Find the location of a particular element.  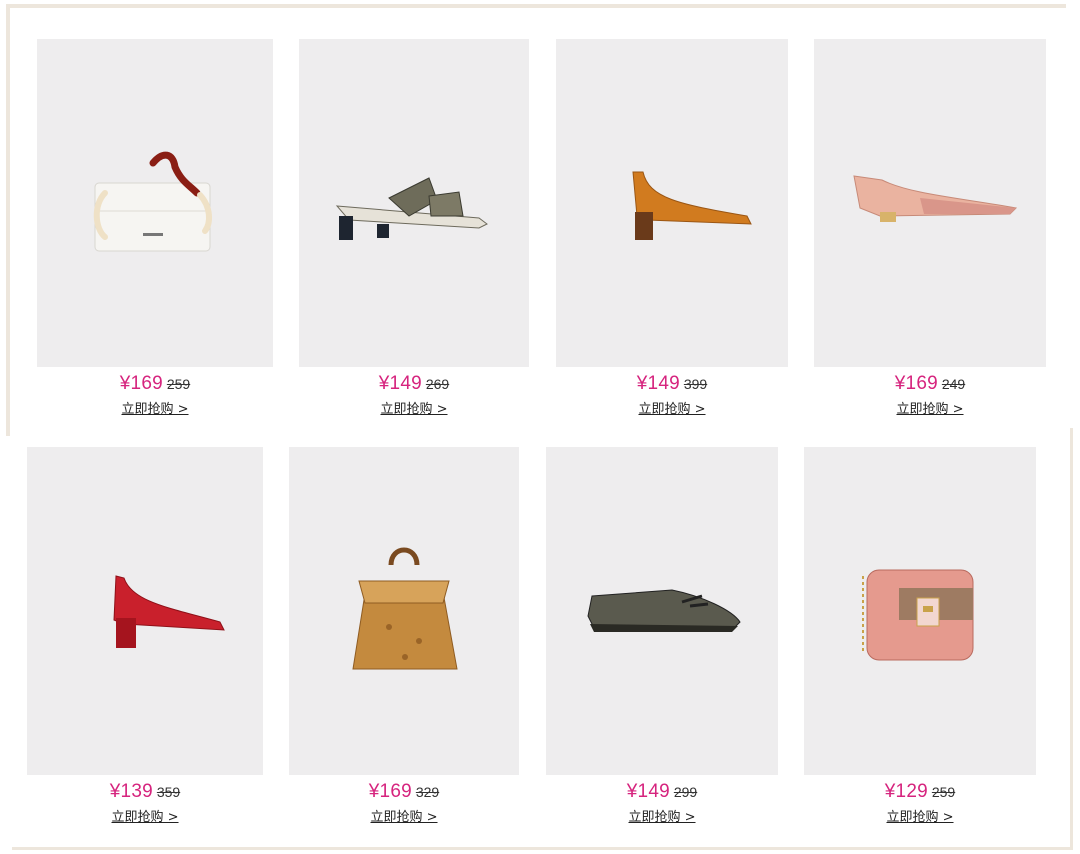

product-card-orange-pump: ¥149 399 立即抢购 > is located at coordinates (672, 229).